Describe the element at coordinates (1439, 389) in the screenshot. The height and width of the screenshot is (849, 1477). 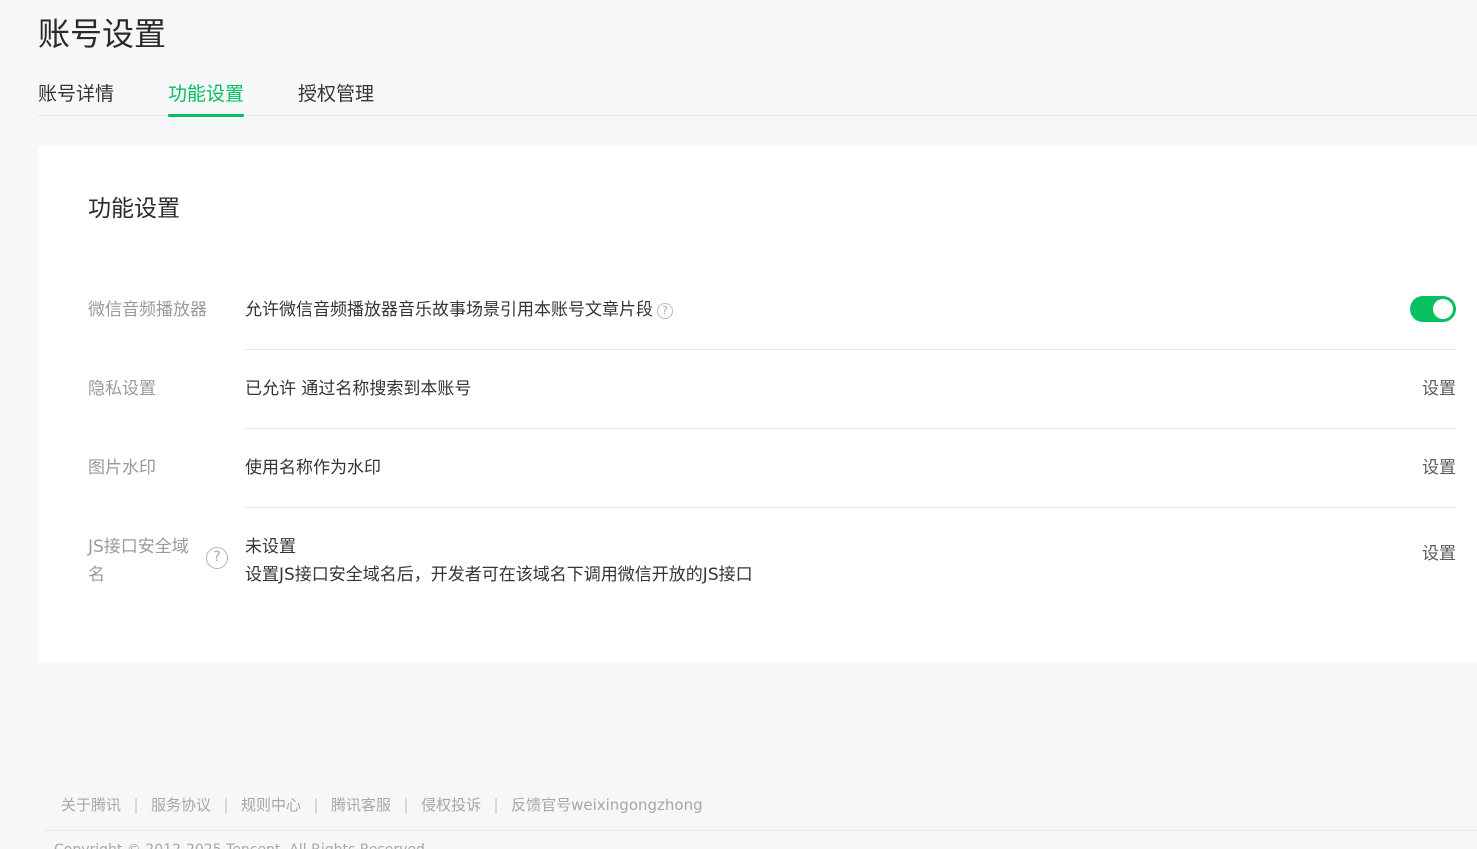
I see `privacy-settings-link: 设置` at that location.